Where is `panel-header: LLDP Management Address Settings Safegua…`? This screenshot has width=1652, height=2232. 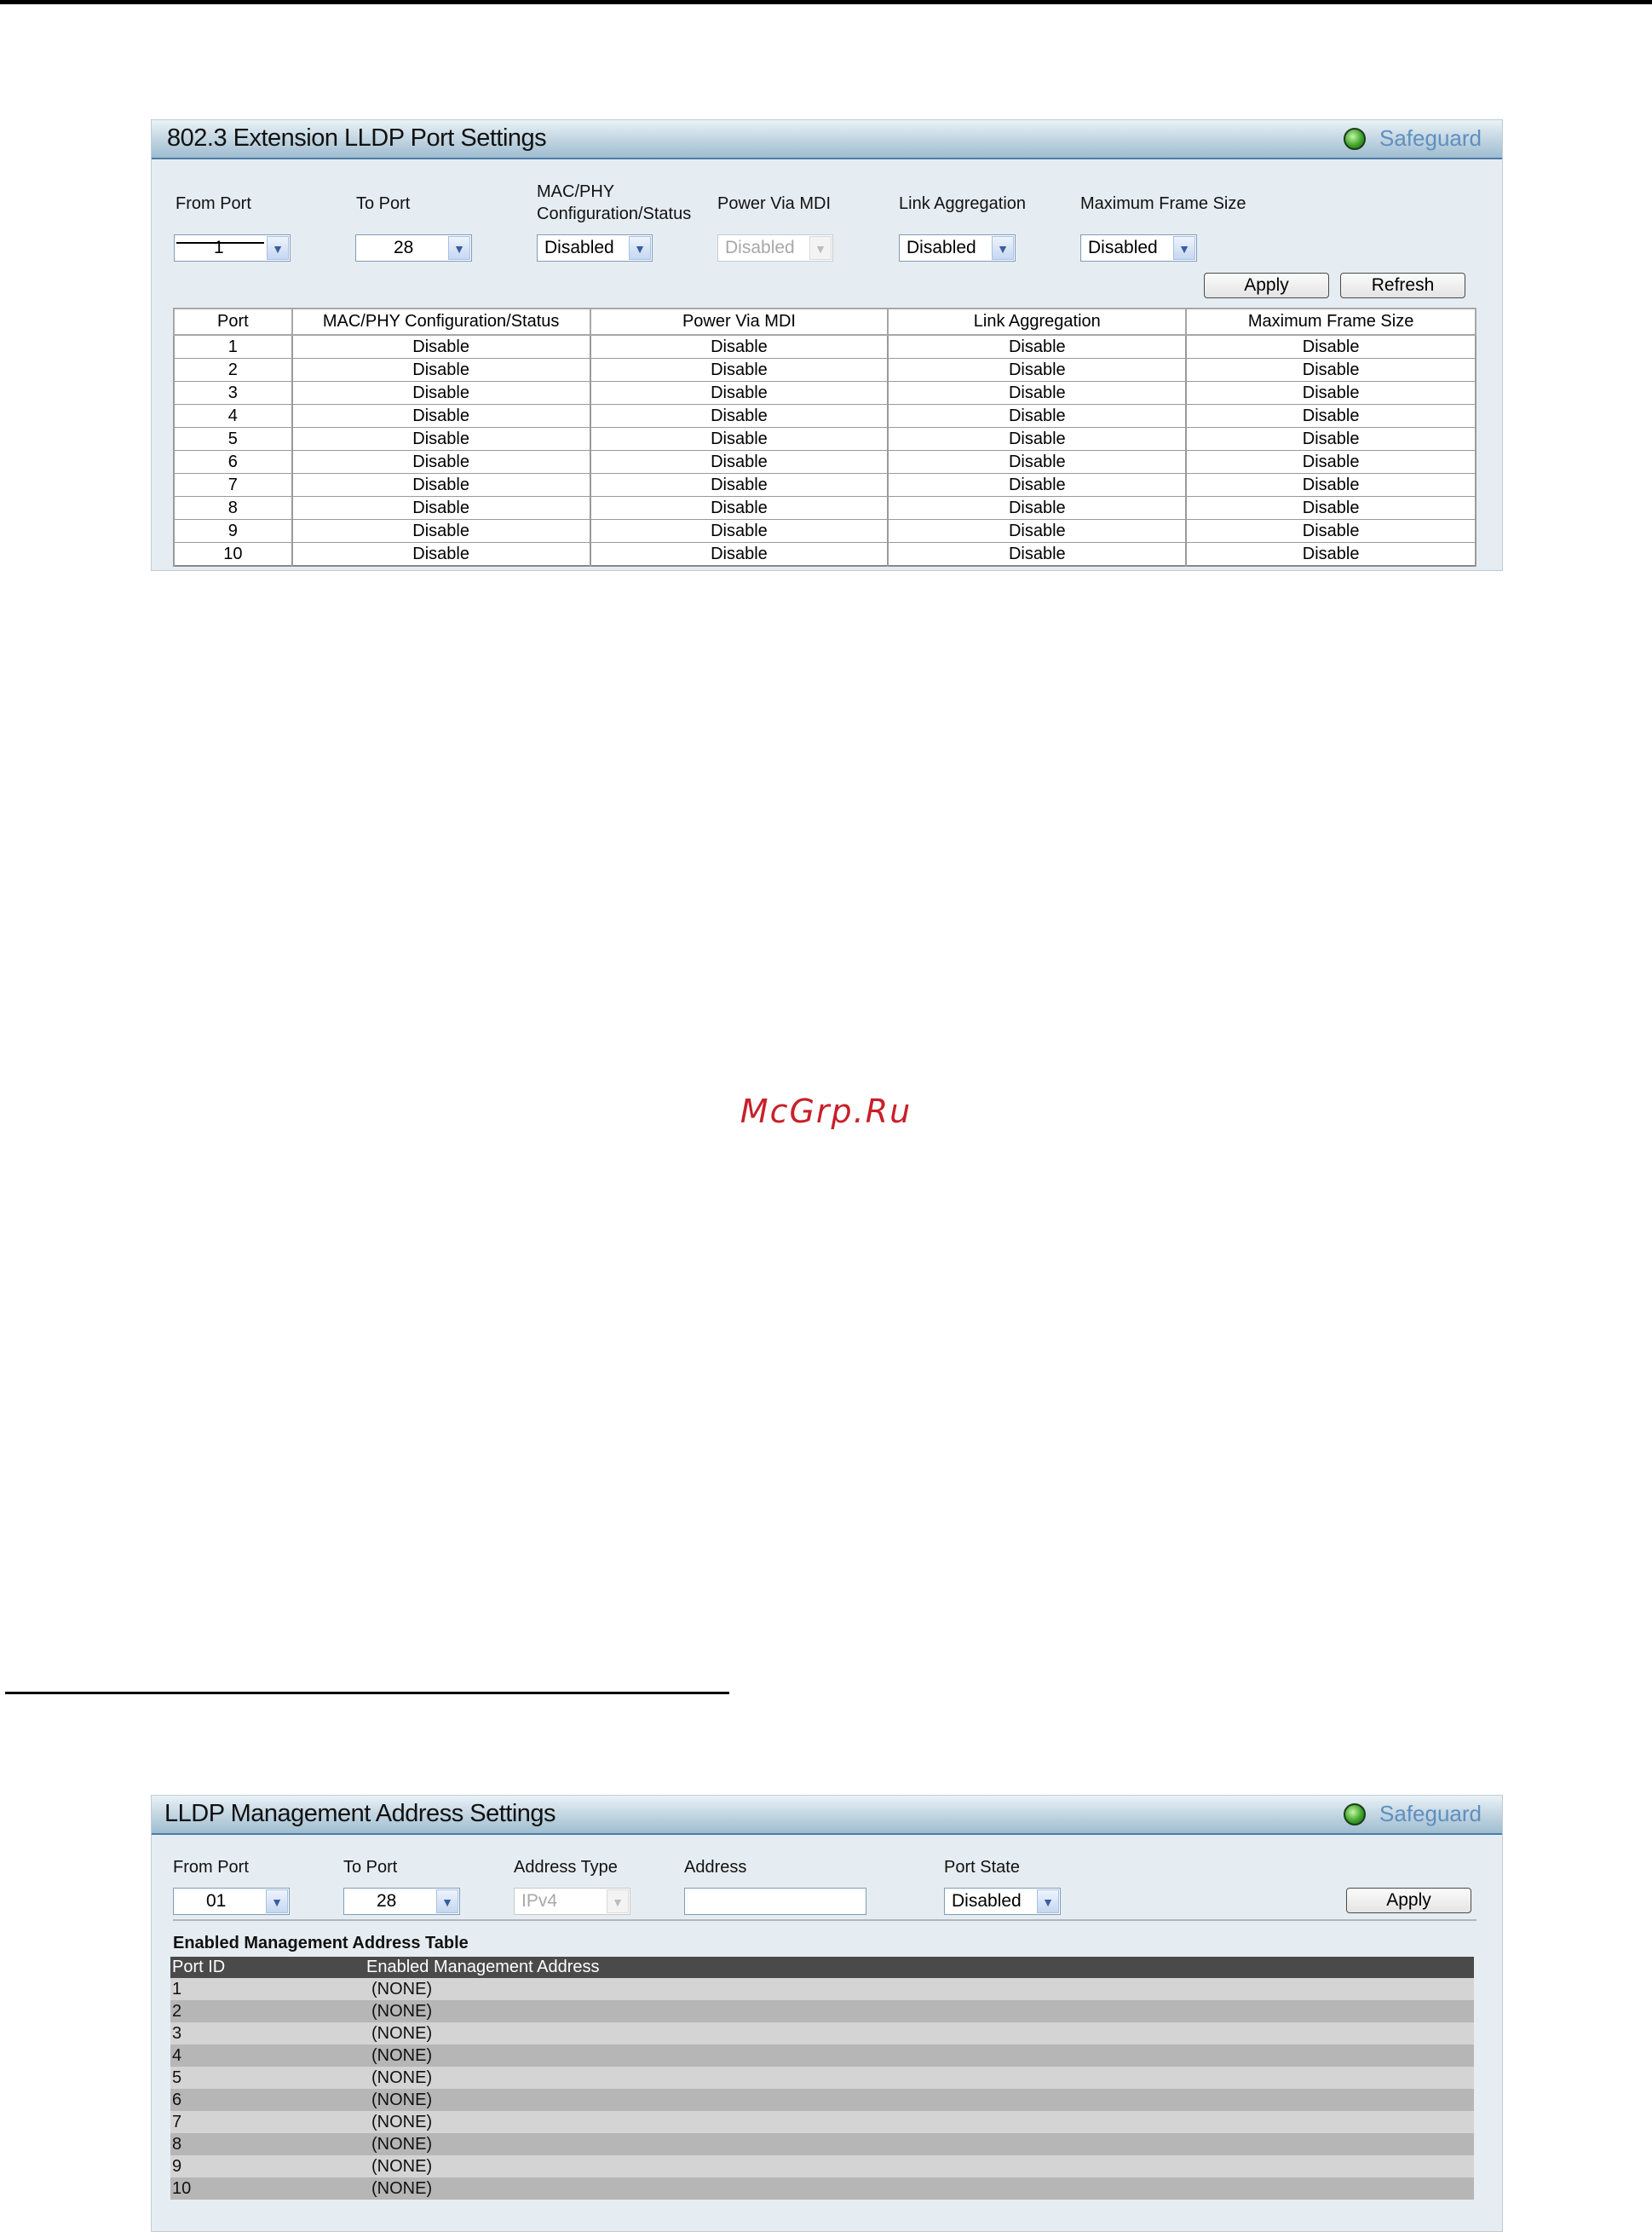
panel-header: LLDP Management Address Settings Safegua… is located at coordinates (827, 1815).